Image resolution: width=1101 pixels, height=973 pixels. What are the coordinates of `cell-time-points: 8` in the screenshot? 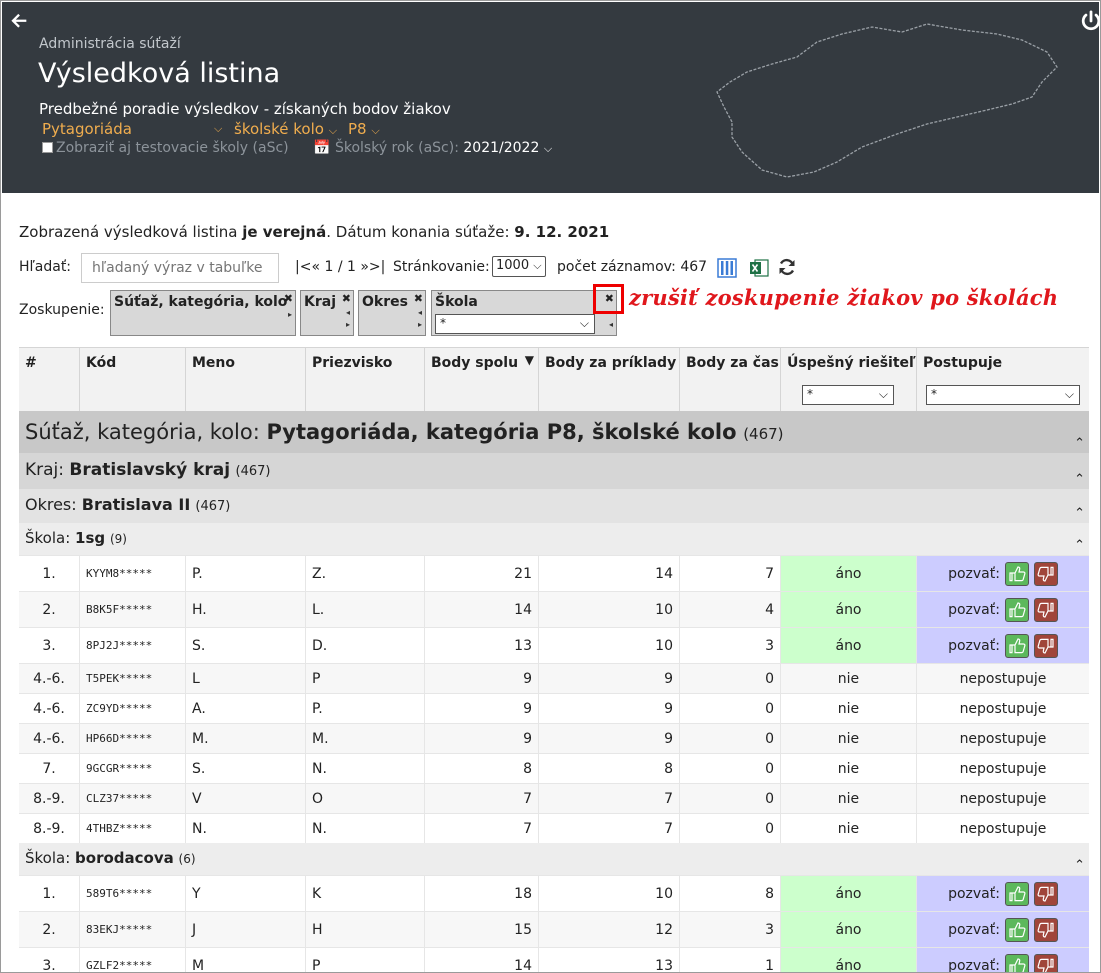 It's located at (729, 893).